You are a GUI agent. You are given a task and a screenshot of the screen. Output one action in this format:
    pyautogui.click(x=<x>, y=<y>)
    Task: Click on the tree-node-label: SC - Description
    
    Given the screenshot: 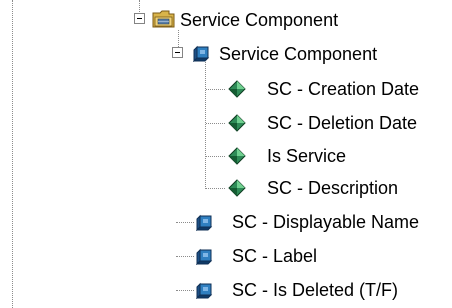 What is the action you would take?
    pyautogui.click(x=333, y=188)
    